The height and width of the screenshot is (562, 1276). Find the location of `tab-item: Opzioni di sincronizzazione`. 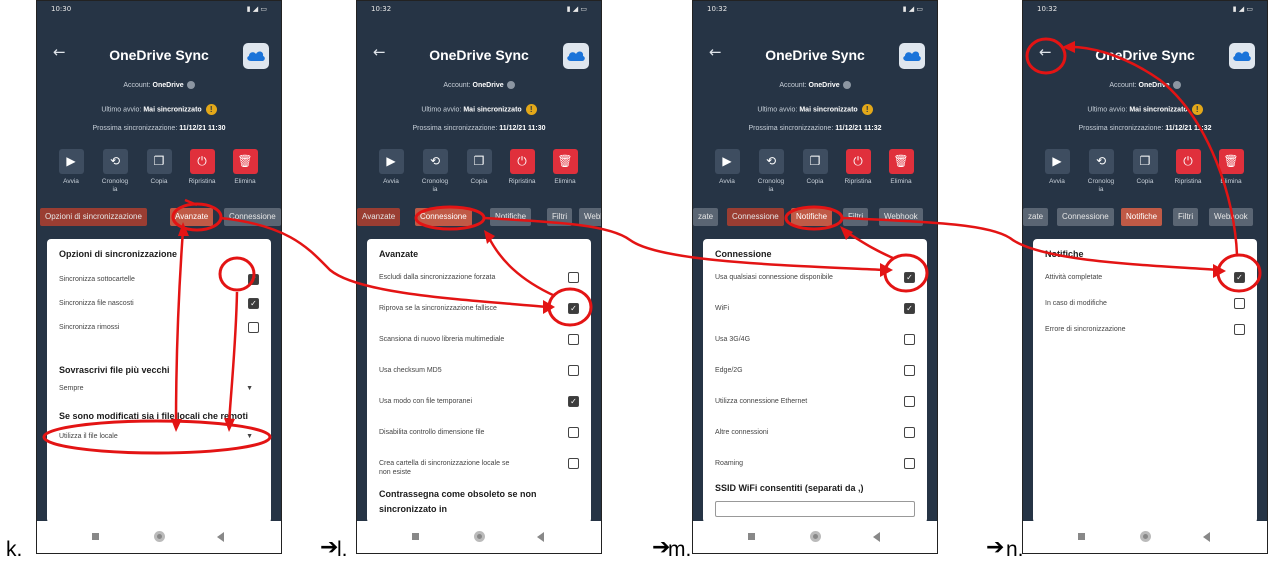

tab-item: Opzioni di sincronizzazione is located at coordinates (93, 217).